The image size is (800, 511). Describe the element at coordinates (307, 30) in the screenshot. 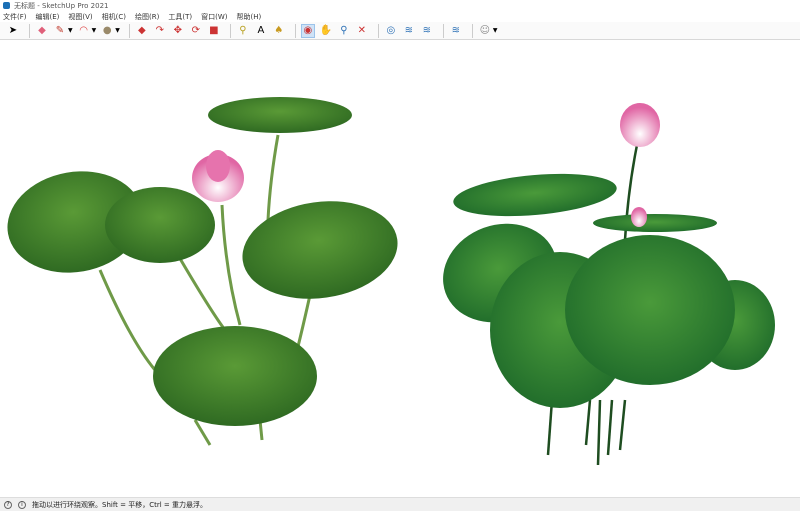

I see `orbit-icon: ◉` at that location.